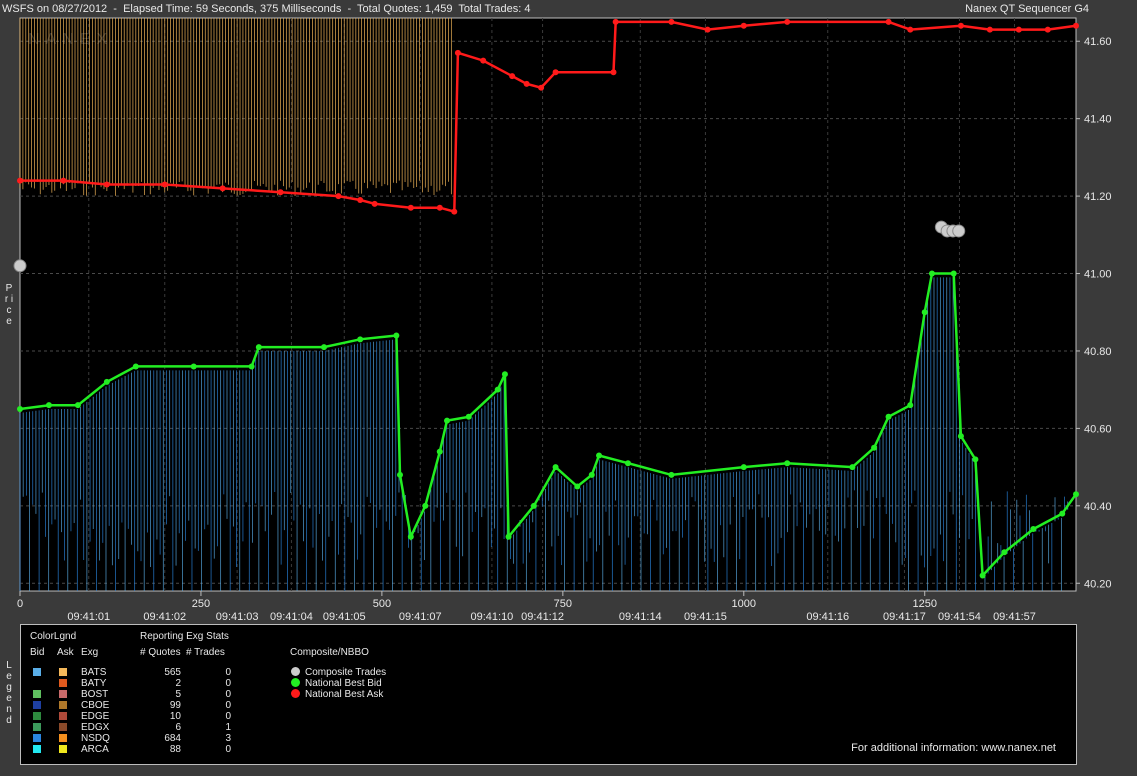 This screenshot has width=1137, height=776. What do you see at coordinates (88, 617) in the screenshot?
I see `time-label: 09:41:01` at bounding box center [88, 617].